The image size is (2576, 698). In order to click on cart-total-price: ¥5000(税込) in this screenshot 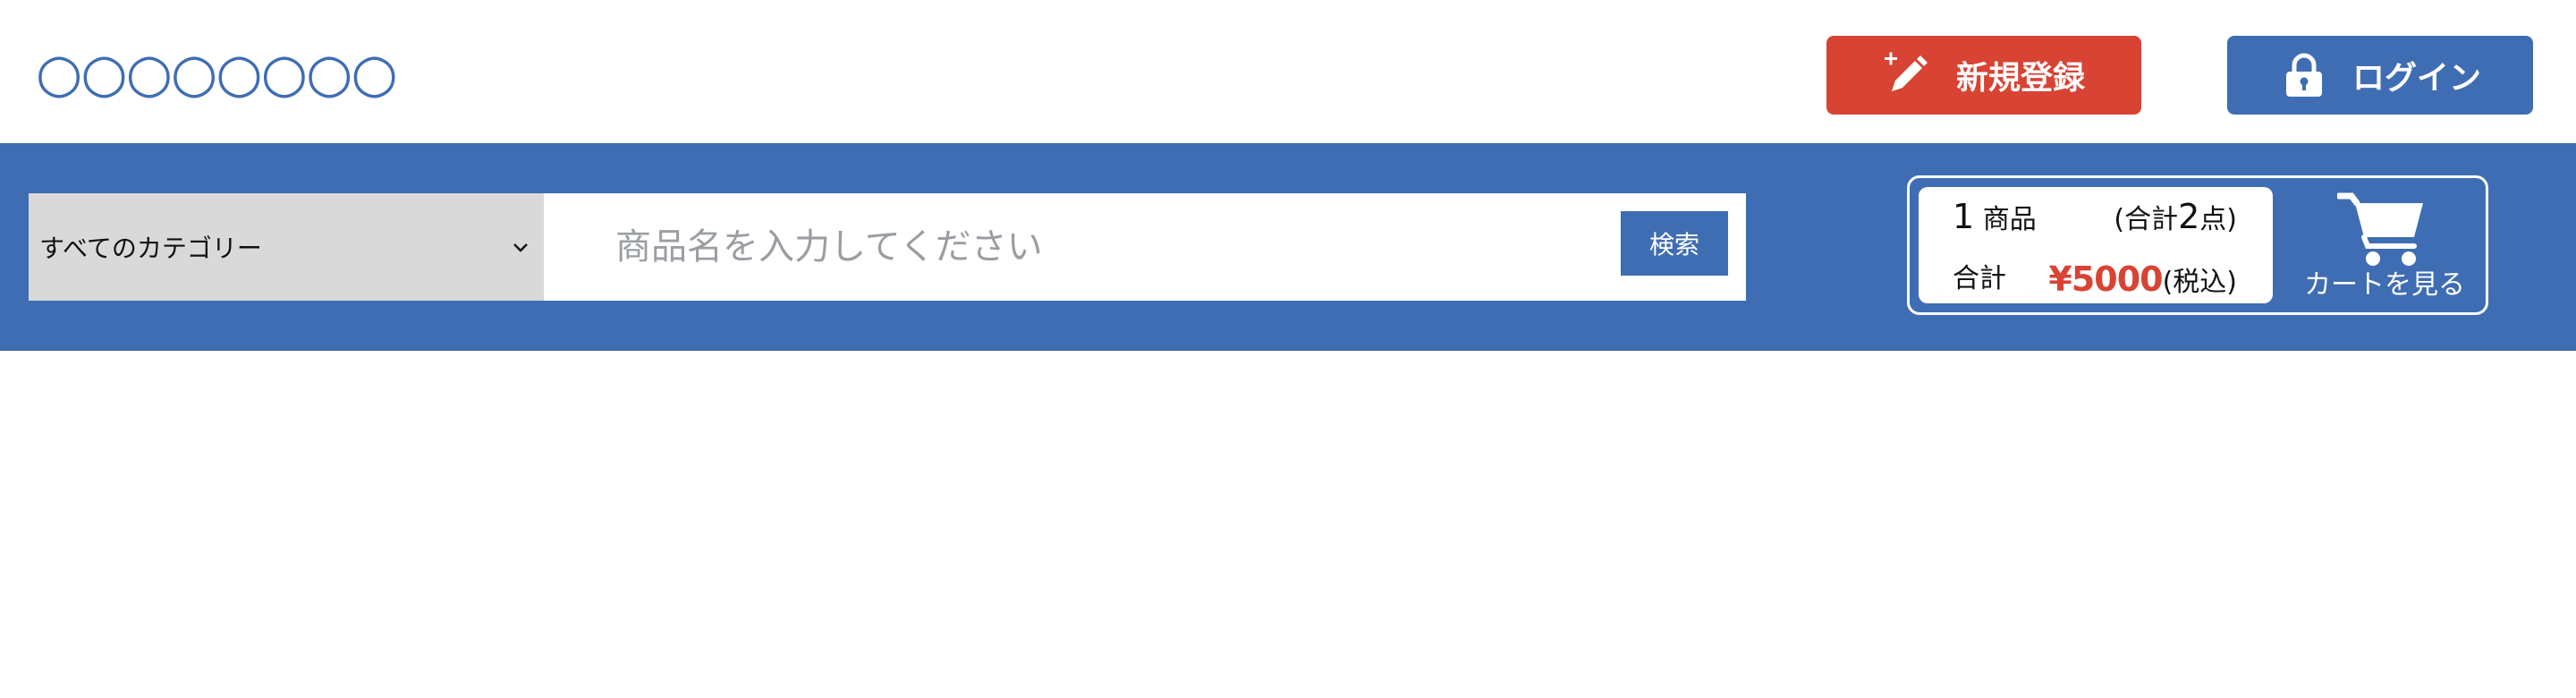, I will do `click(2142, 281)`.